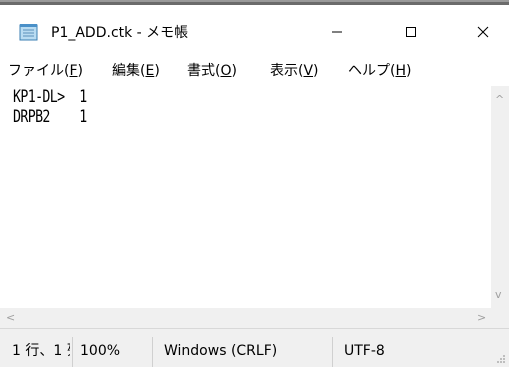 Image resolution: width=509 pixels, height=367 pixels. Describe the element at coordinates (29, 32) in the screenshot. I see `notepad-icon` at that location.